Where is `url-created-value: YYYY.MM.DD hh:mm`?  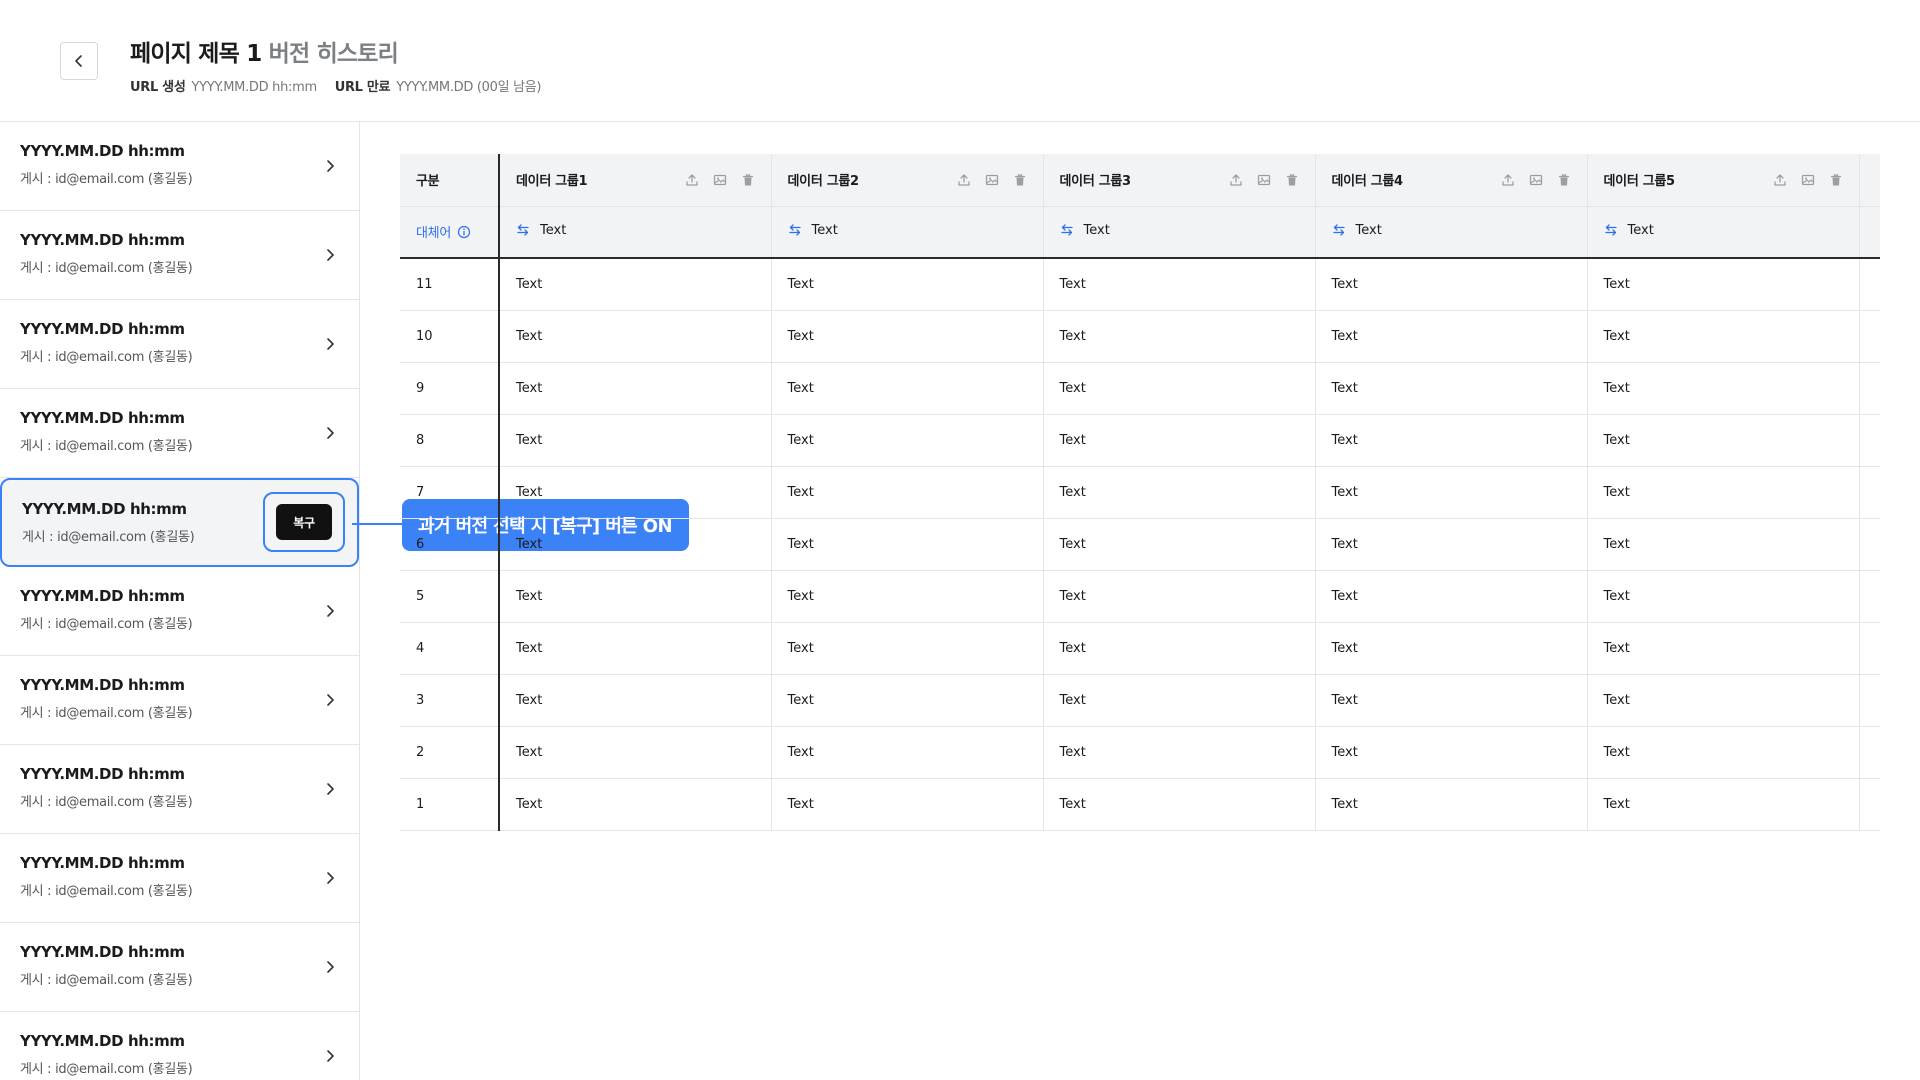
url-created-value: YYYY.MM.DD hh:mm is located at coordinates (254, 87).